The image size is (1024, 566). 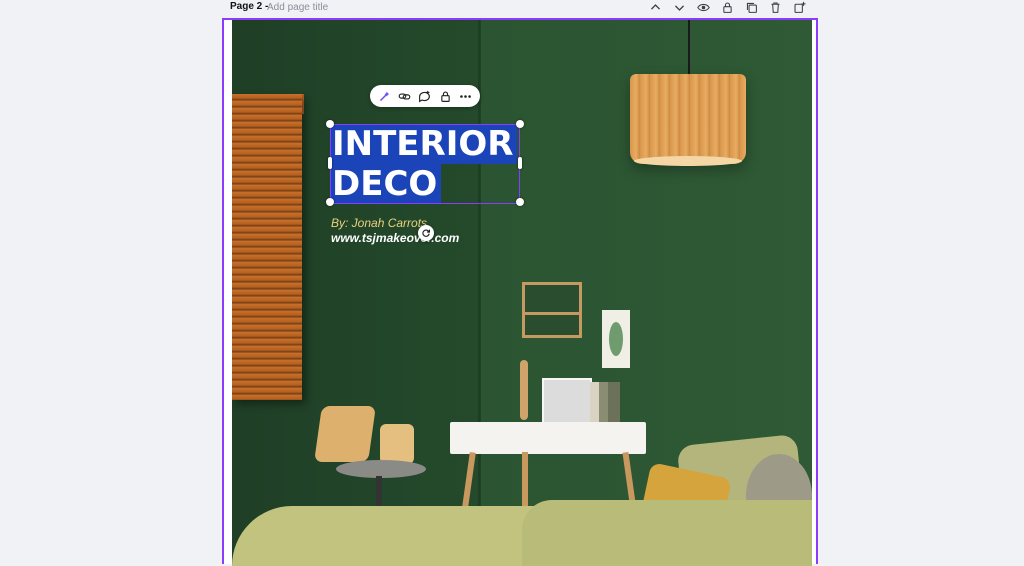 I want to click on window-blinds, so click(x=267, y=247).